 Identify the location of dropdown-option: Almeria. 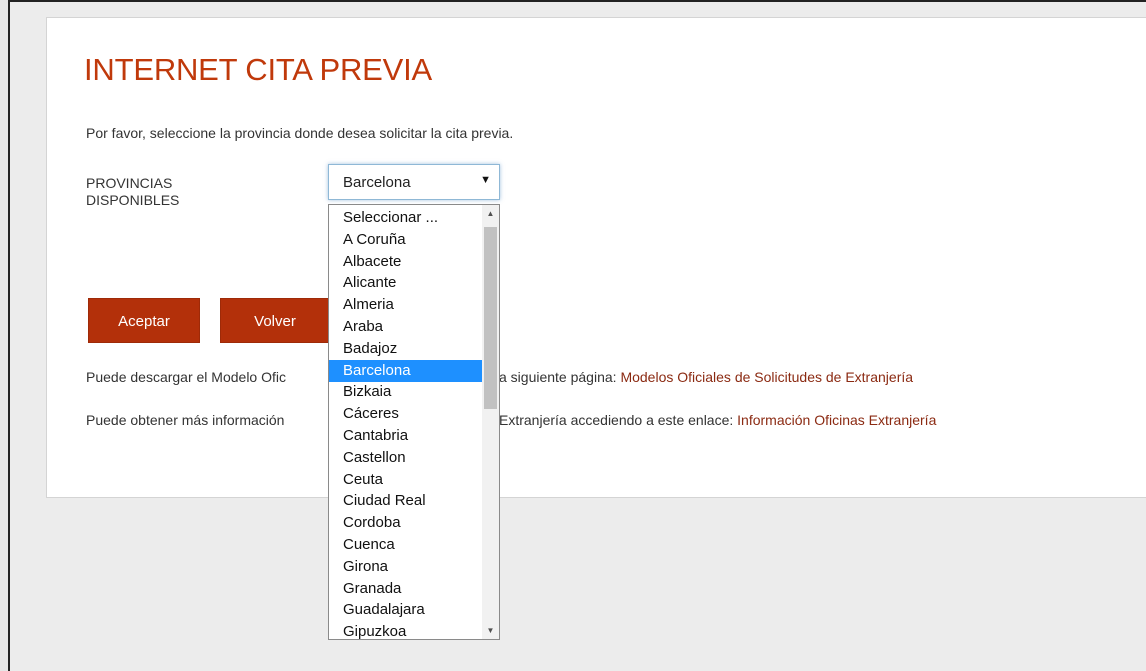
(405, 305).